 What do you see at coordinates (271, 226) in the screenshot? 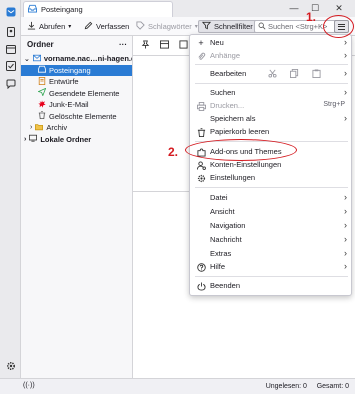
I see `menu-item-navigation: Navigation ›` at bounding box center [271, 226].